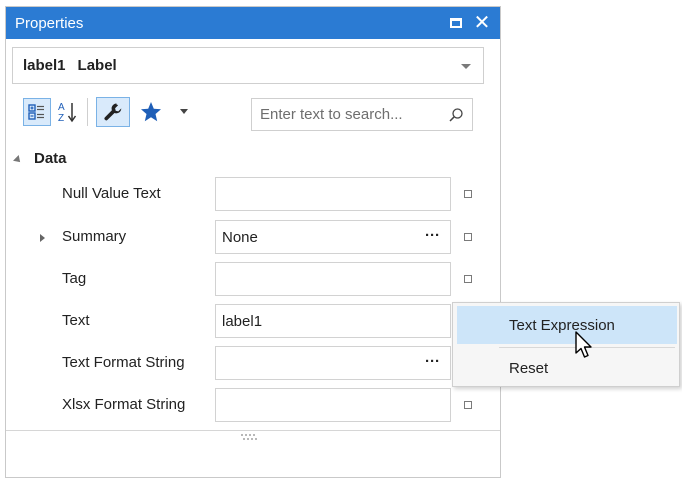  I want to click on splitter-grip-icon, so click(249, 438).